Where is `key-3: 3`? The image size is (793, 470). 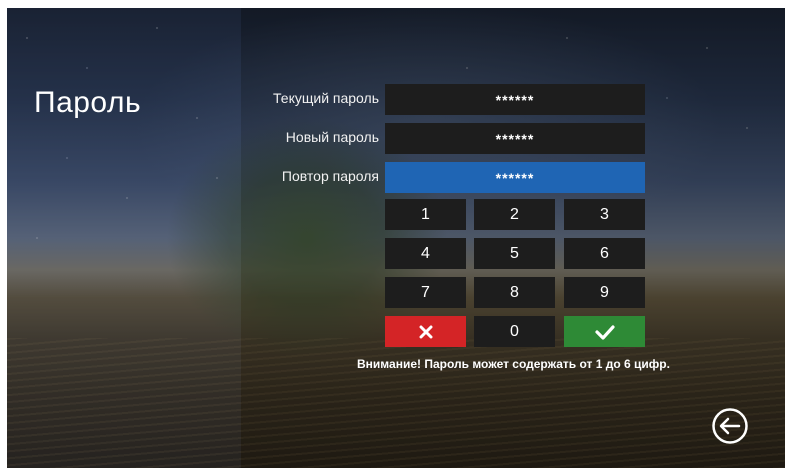 key-3: 3 is located at coordinates (604, 214).